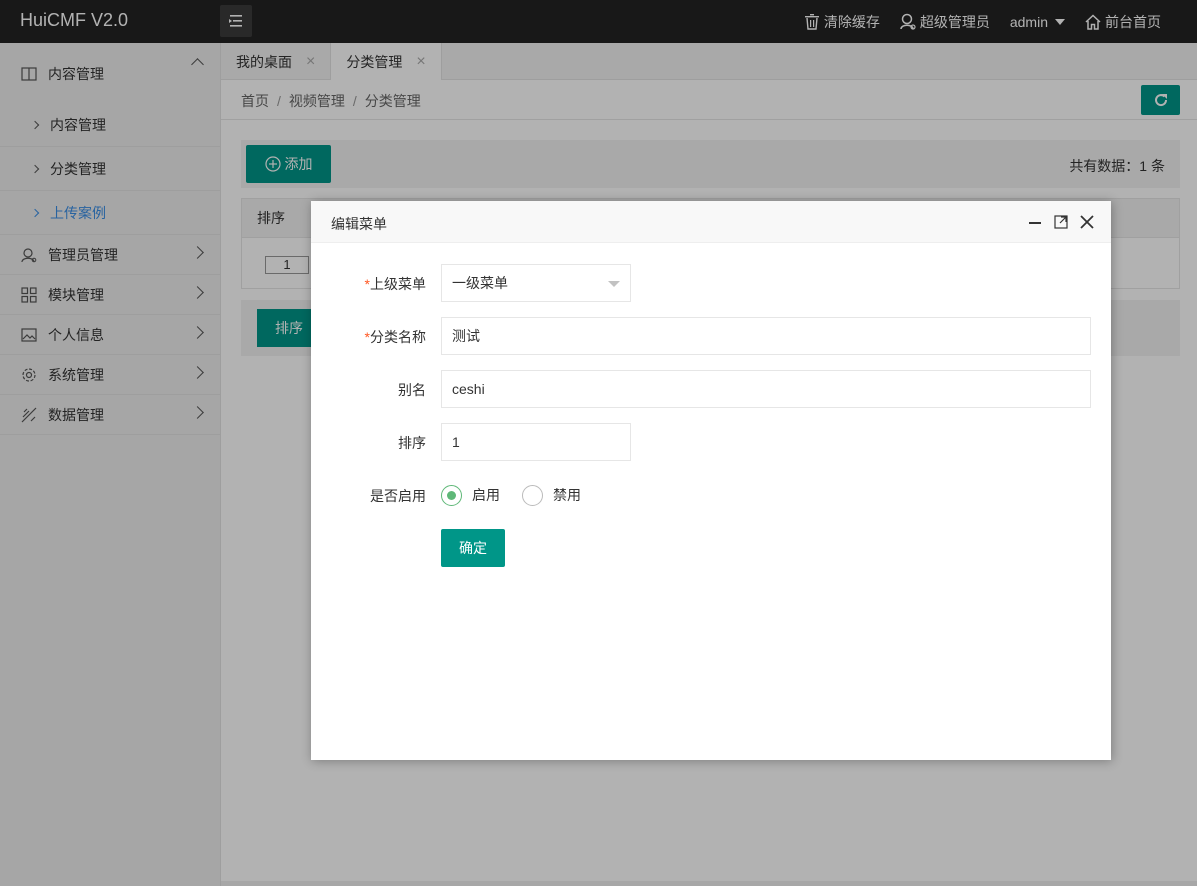  I want to click on radio-disable: 禁用, so click(551, 495).